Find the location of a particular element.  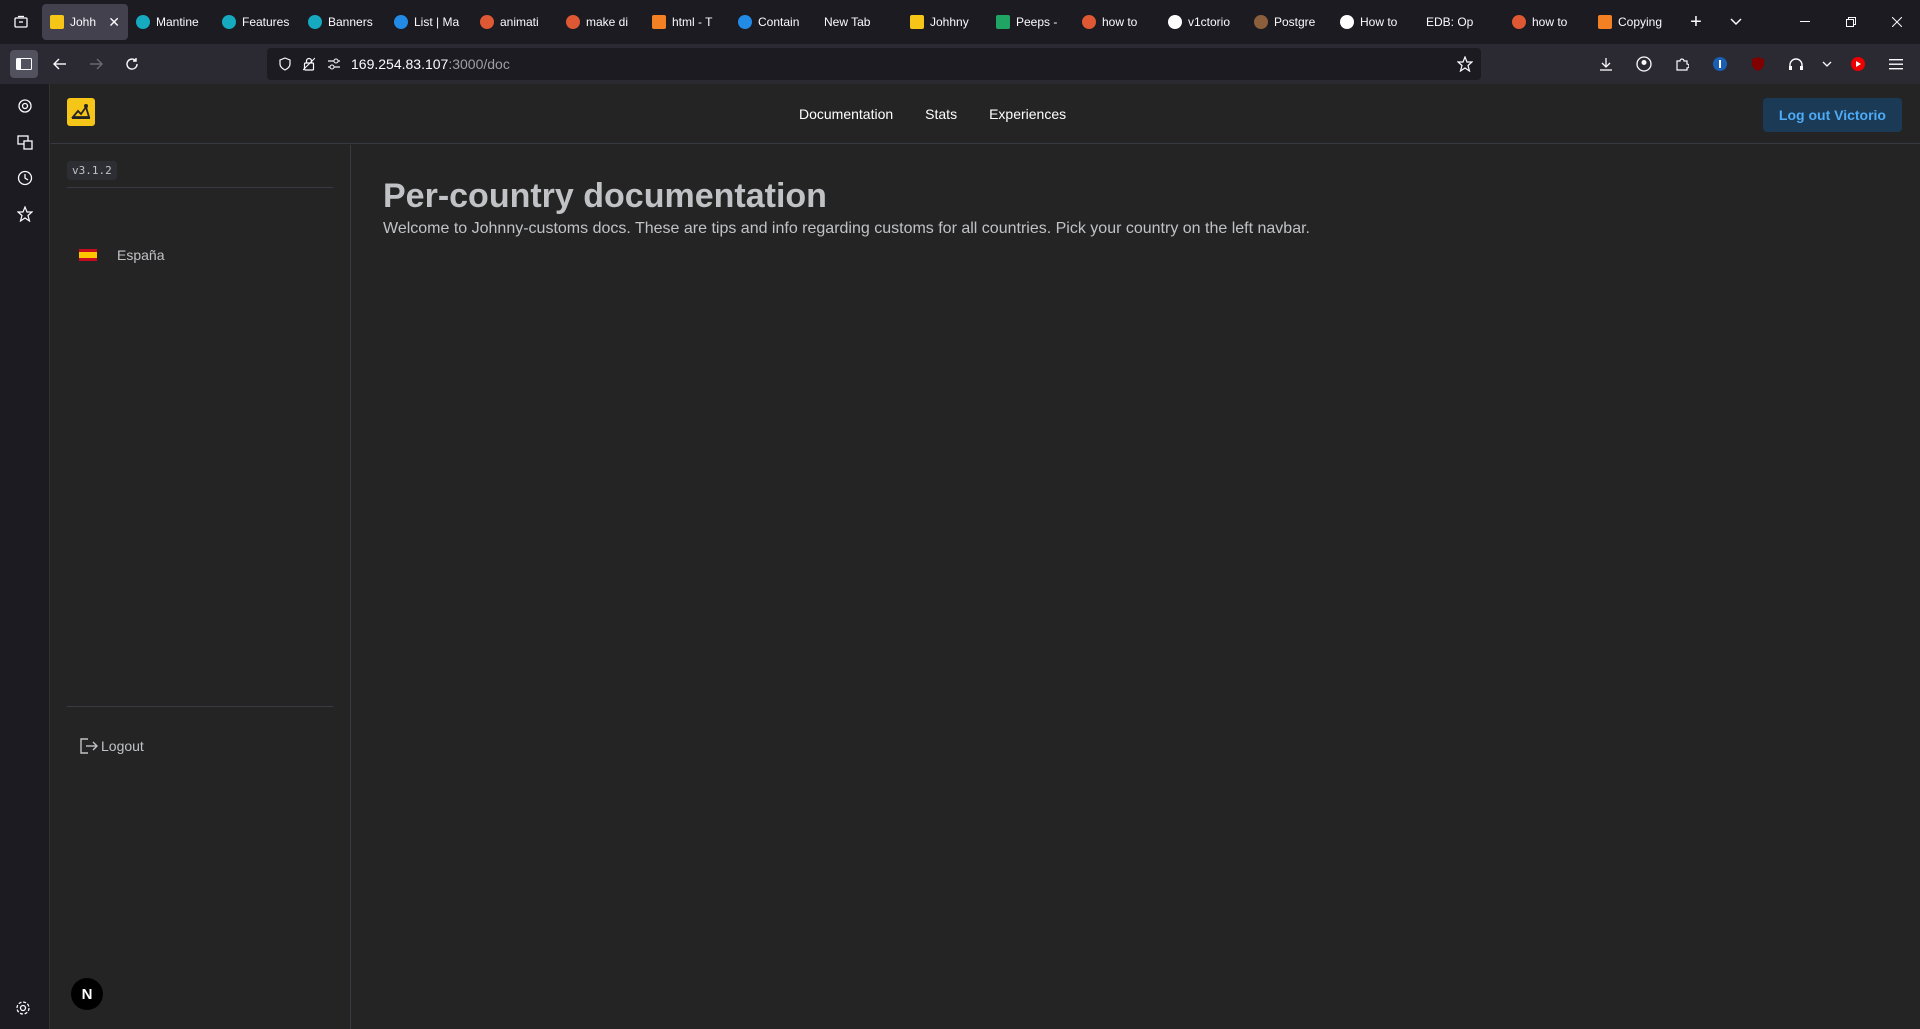

headphones-icon is located at coordinates (1796, 64).